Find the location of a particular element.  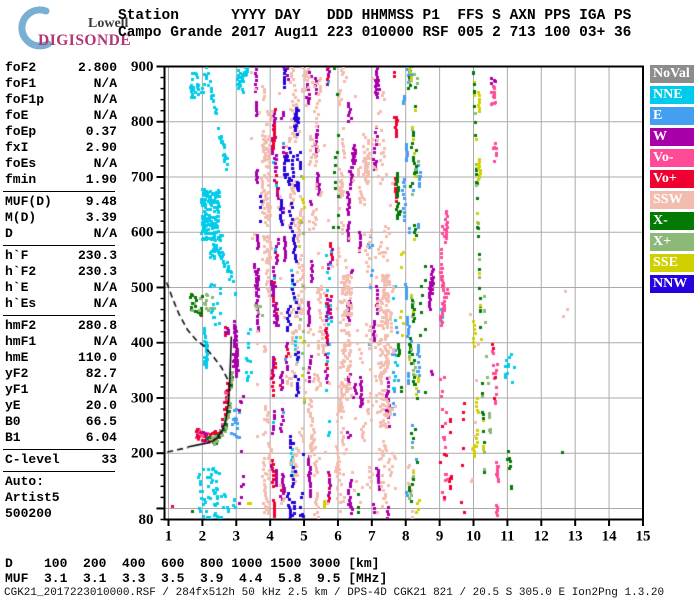

y-tick-label: 600 is located at coordinates (142, 233).